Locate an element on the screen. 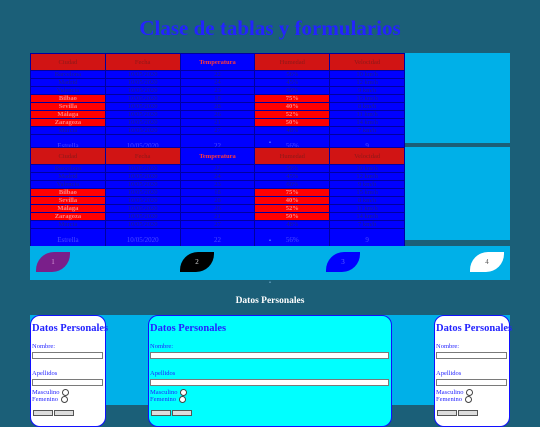 Image resolution: width=540 pixels, height=427 pixels. table-cell: 45% is located at coordinates (292, 176).